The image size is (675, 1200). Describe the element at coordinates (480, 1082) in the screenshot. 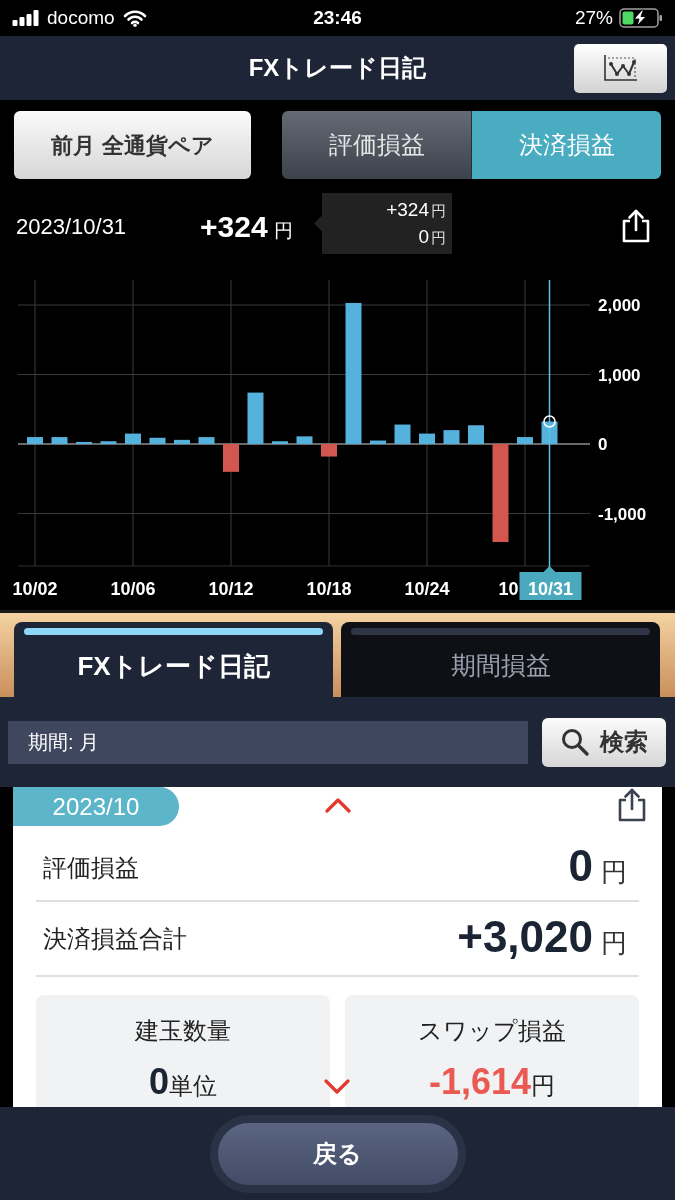

I see `tile-value: -1,614` at that location.